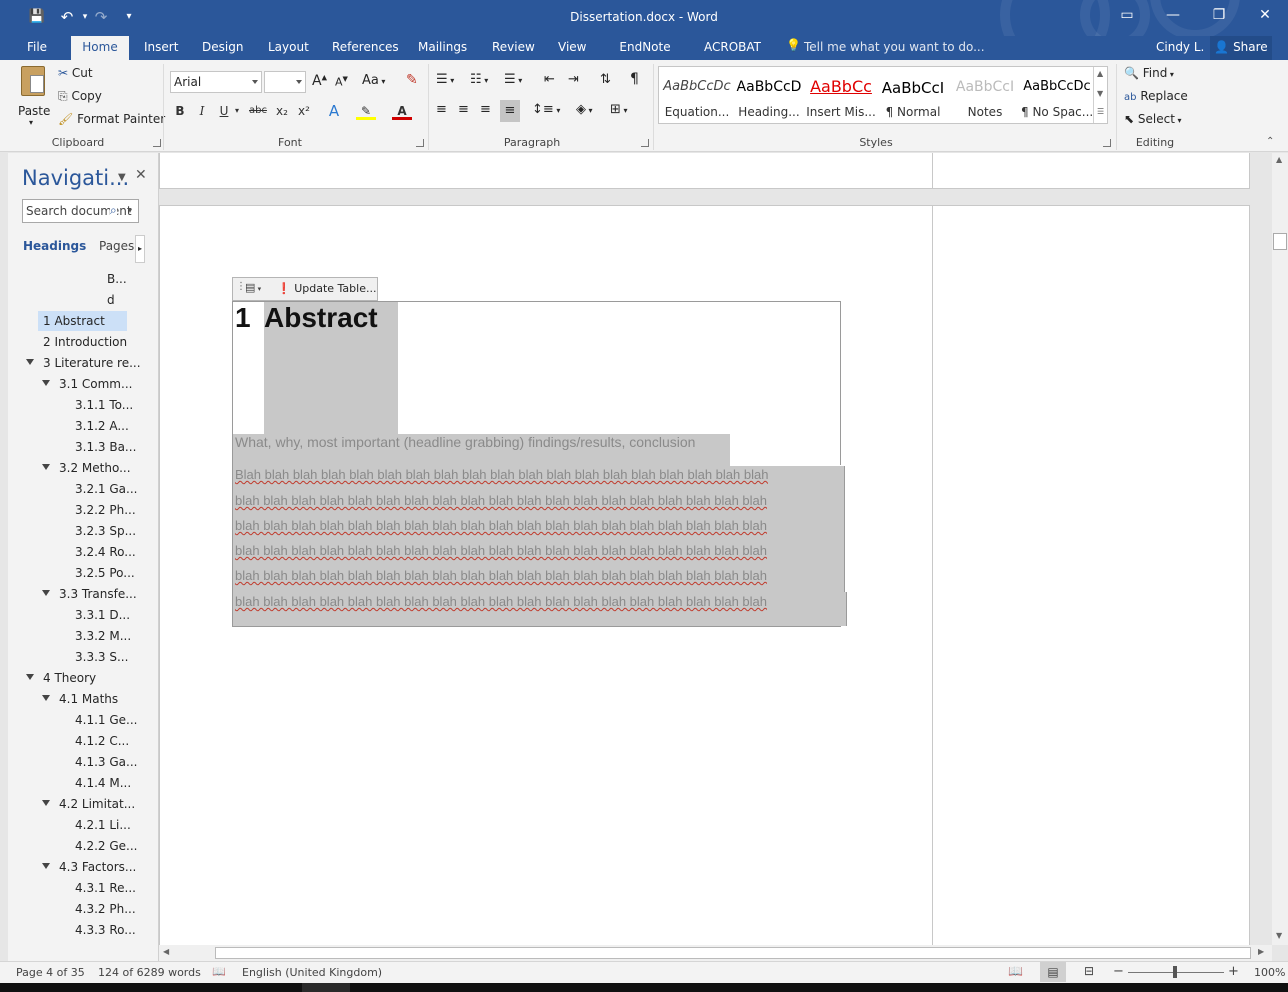 The height and width of the screenshot is (992, 1288). I want to click on scroll-down-icon: ▼, so click(1279, 935).